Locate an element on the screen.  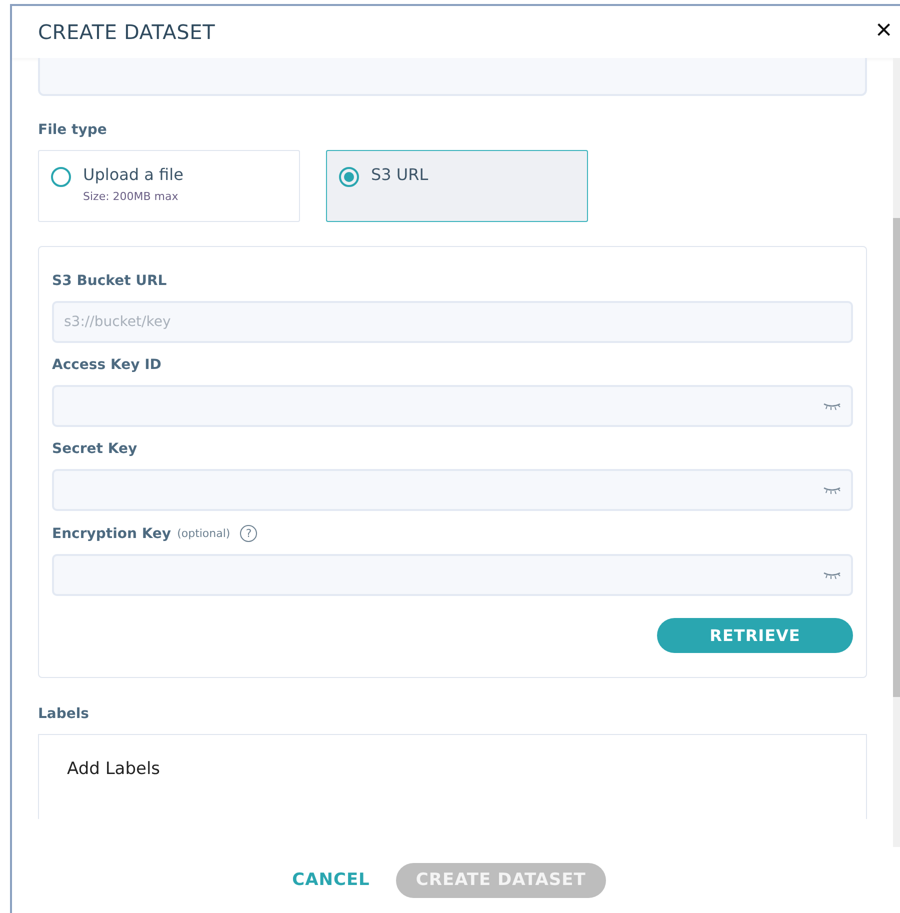
option-note: Size: 200MB max is located at coordinates (131, 196).